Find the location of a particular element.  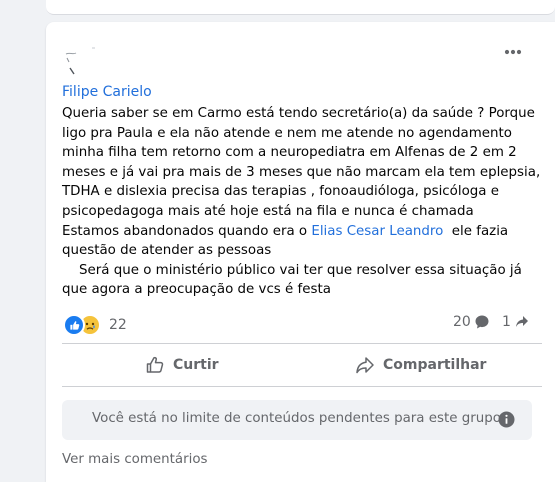

comment-bubble-icon is located at coordinates (482, 322).